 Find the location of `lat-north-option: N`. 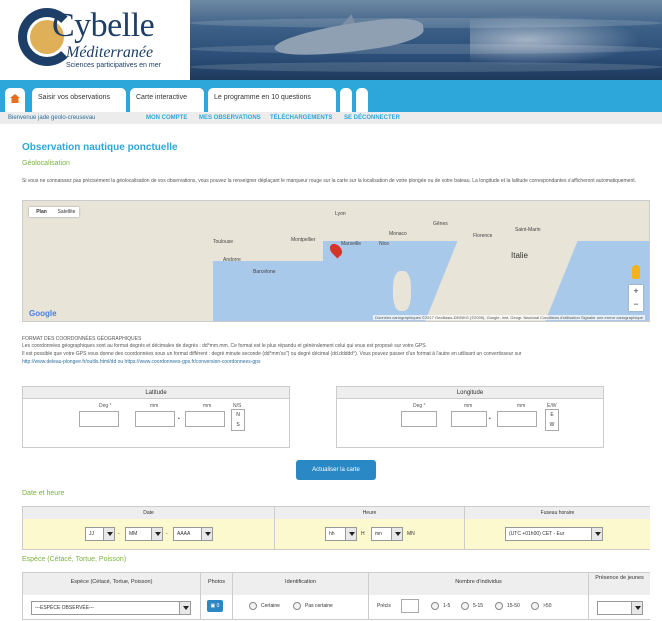

lat-north-option: N is located at coordinates (238, 415).